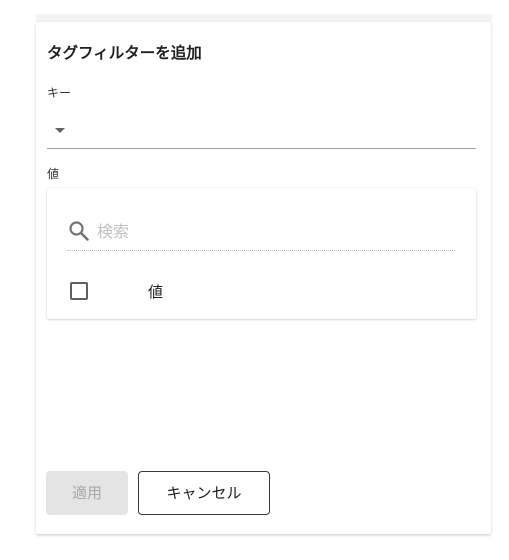  I want to click on search-field, so click(261, 233).